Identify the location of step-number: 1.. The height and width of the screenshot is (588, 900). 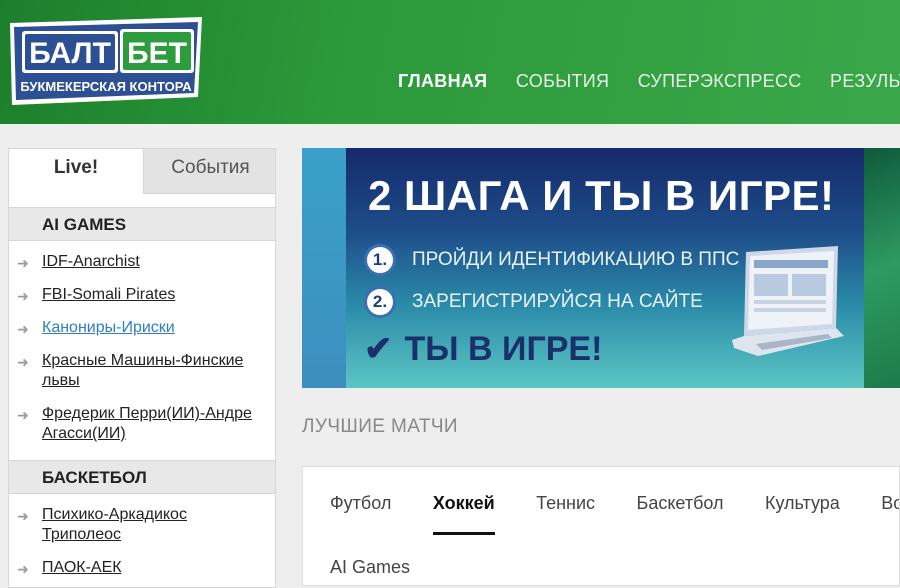
(380, 260).